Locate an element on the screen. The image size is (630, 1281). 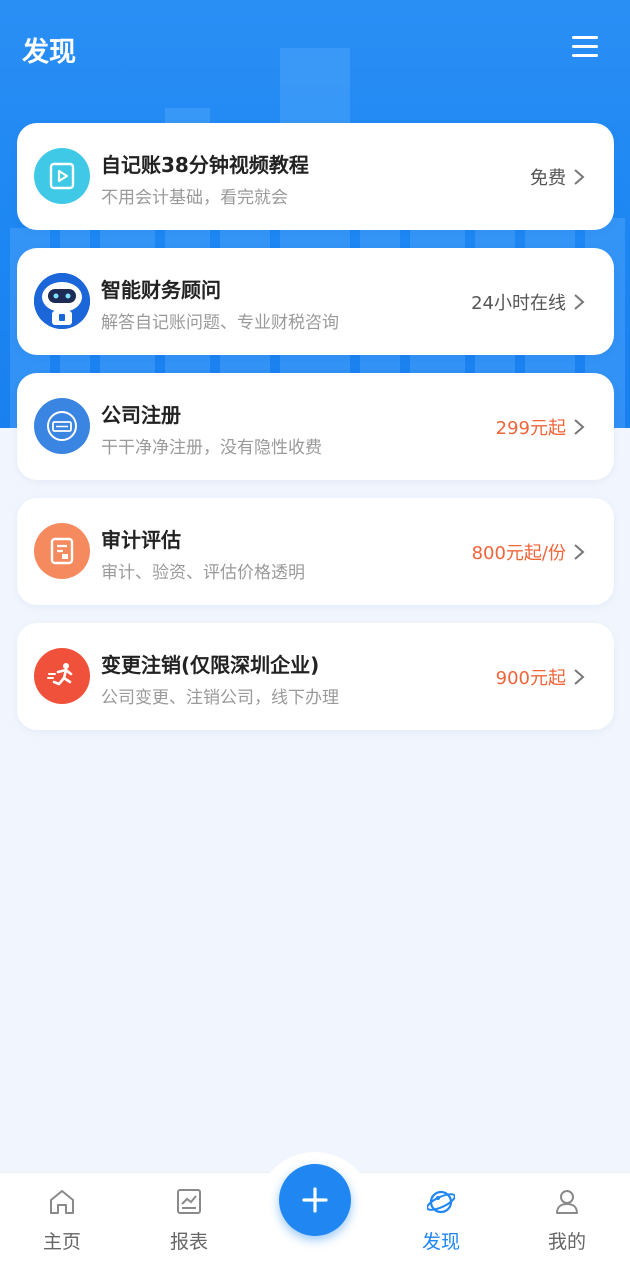
service-card-video-tutorial: 自记账38分钟视频教程 不用会计基础，看完就会 免费 is located at coordinates (315, 176).